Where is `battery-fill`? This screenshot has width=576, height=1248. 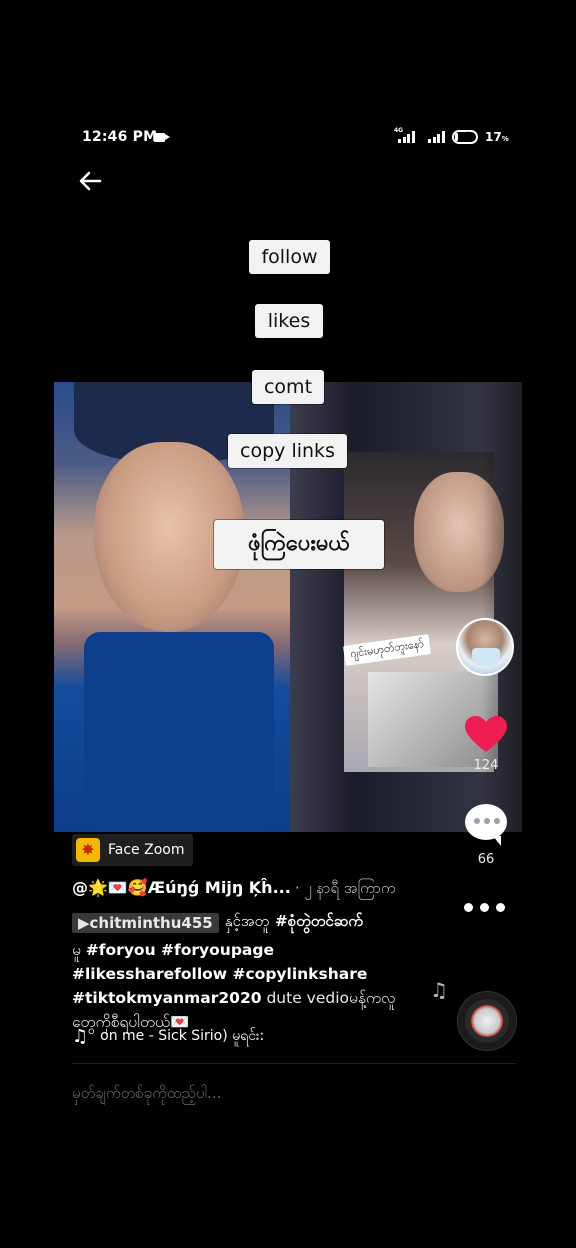 battery-fill is located at coordinates (456, 137).